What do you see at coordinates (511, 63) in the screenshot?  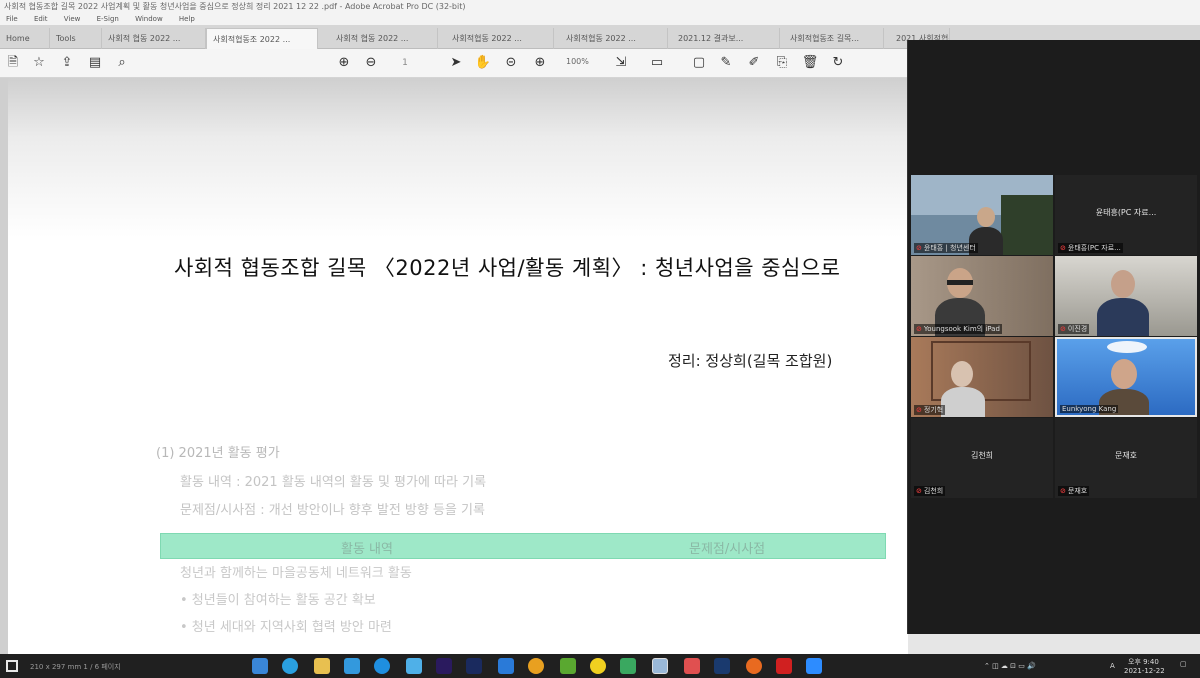 I see `zoom-out-icon: ⊝` at bounding box center [511, 63].